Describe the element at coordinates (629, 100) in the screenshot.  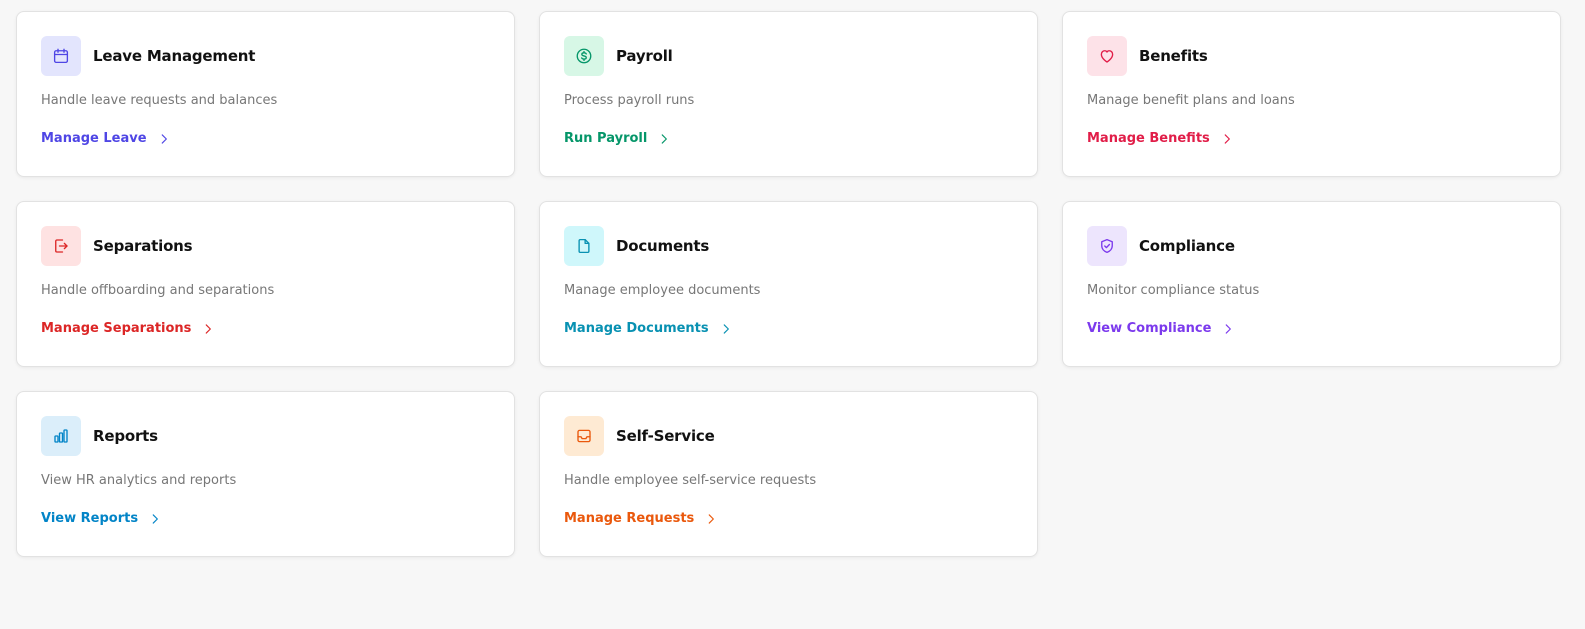
I see `card-description: Process payroll runs` at that location.